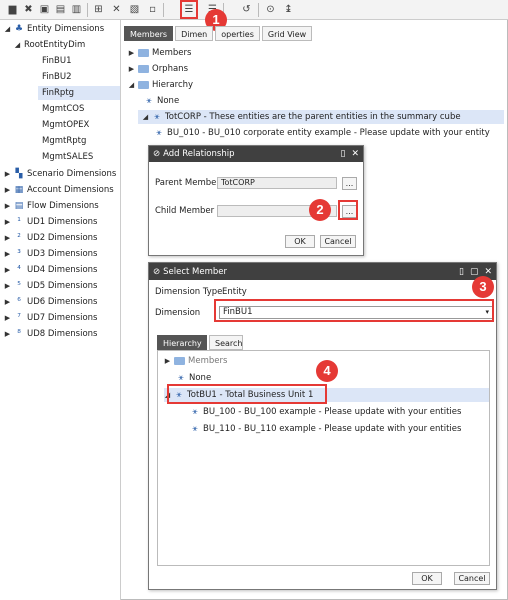 Image resolution: width=508 pixels, height=600 pixels. Describe the element at coordinates (270, 9) in the screenshot. I see `search-icon: ⊙` at that location.